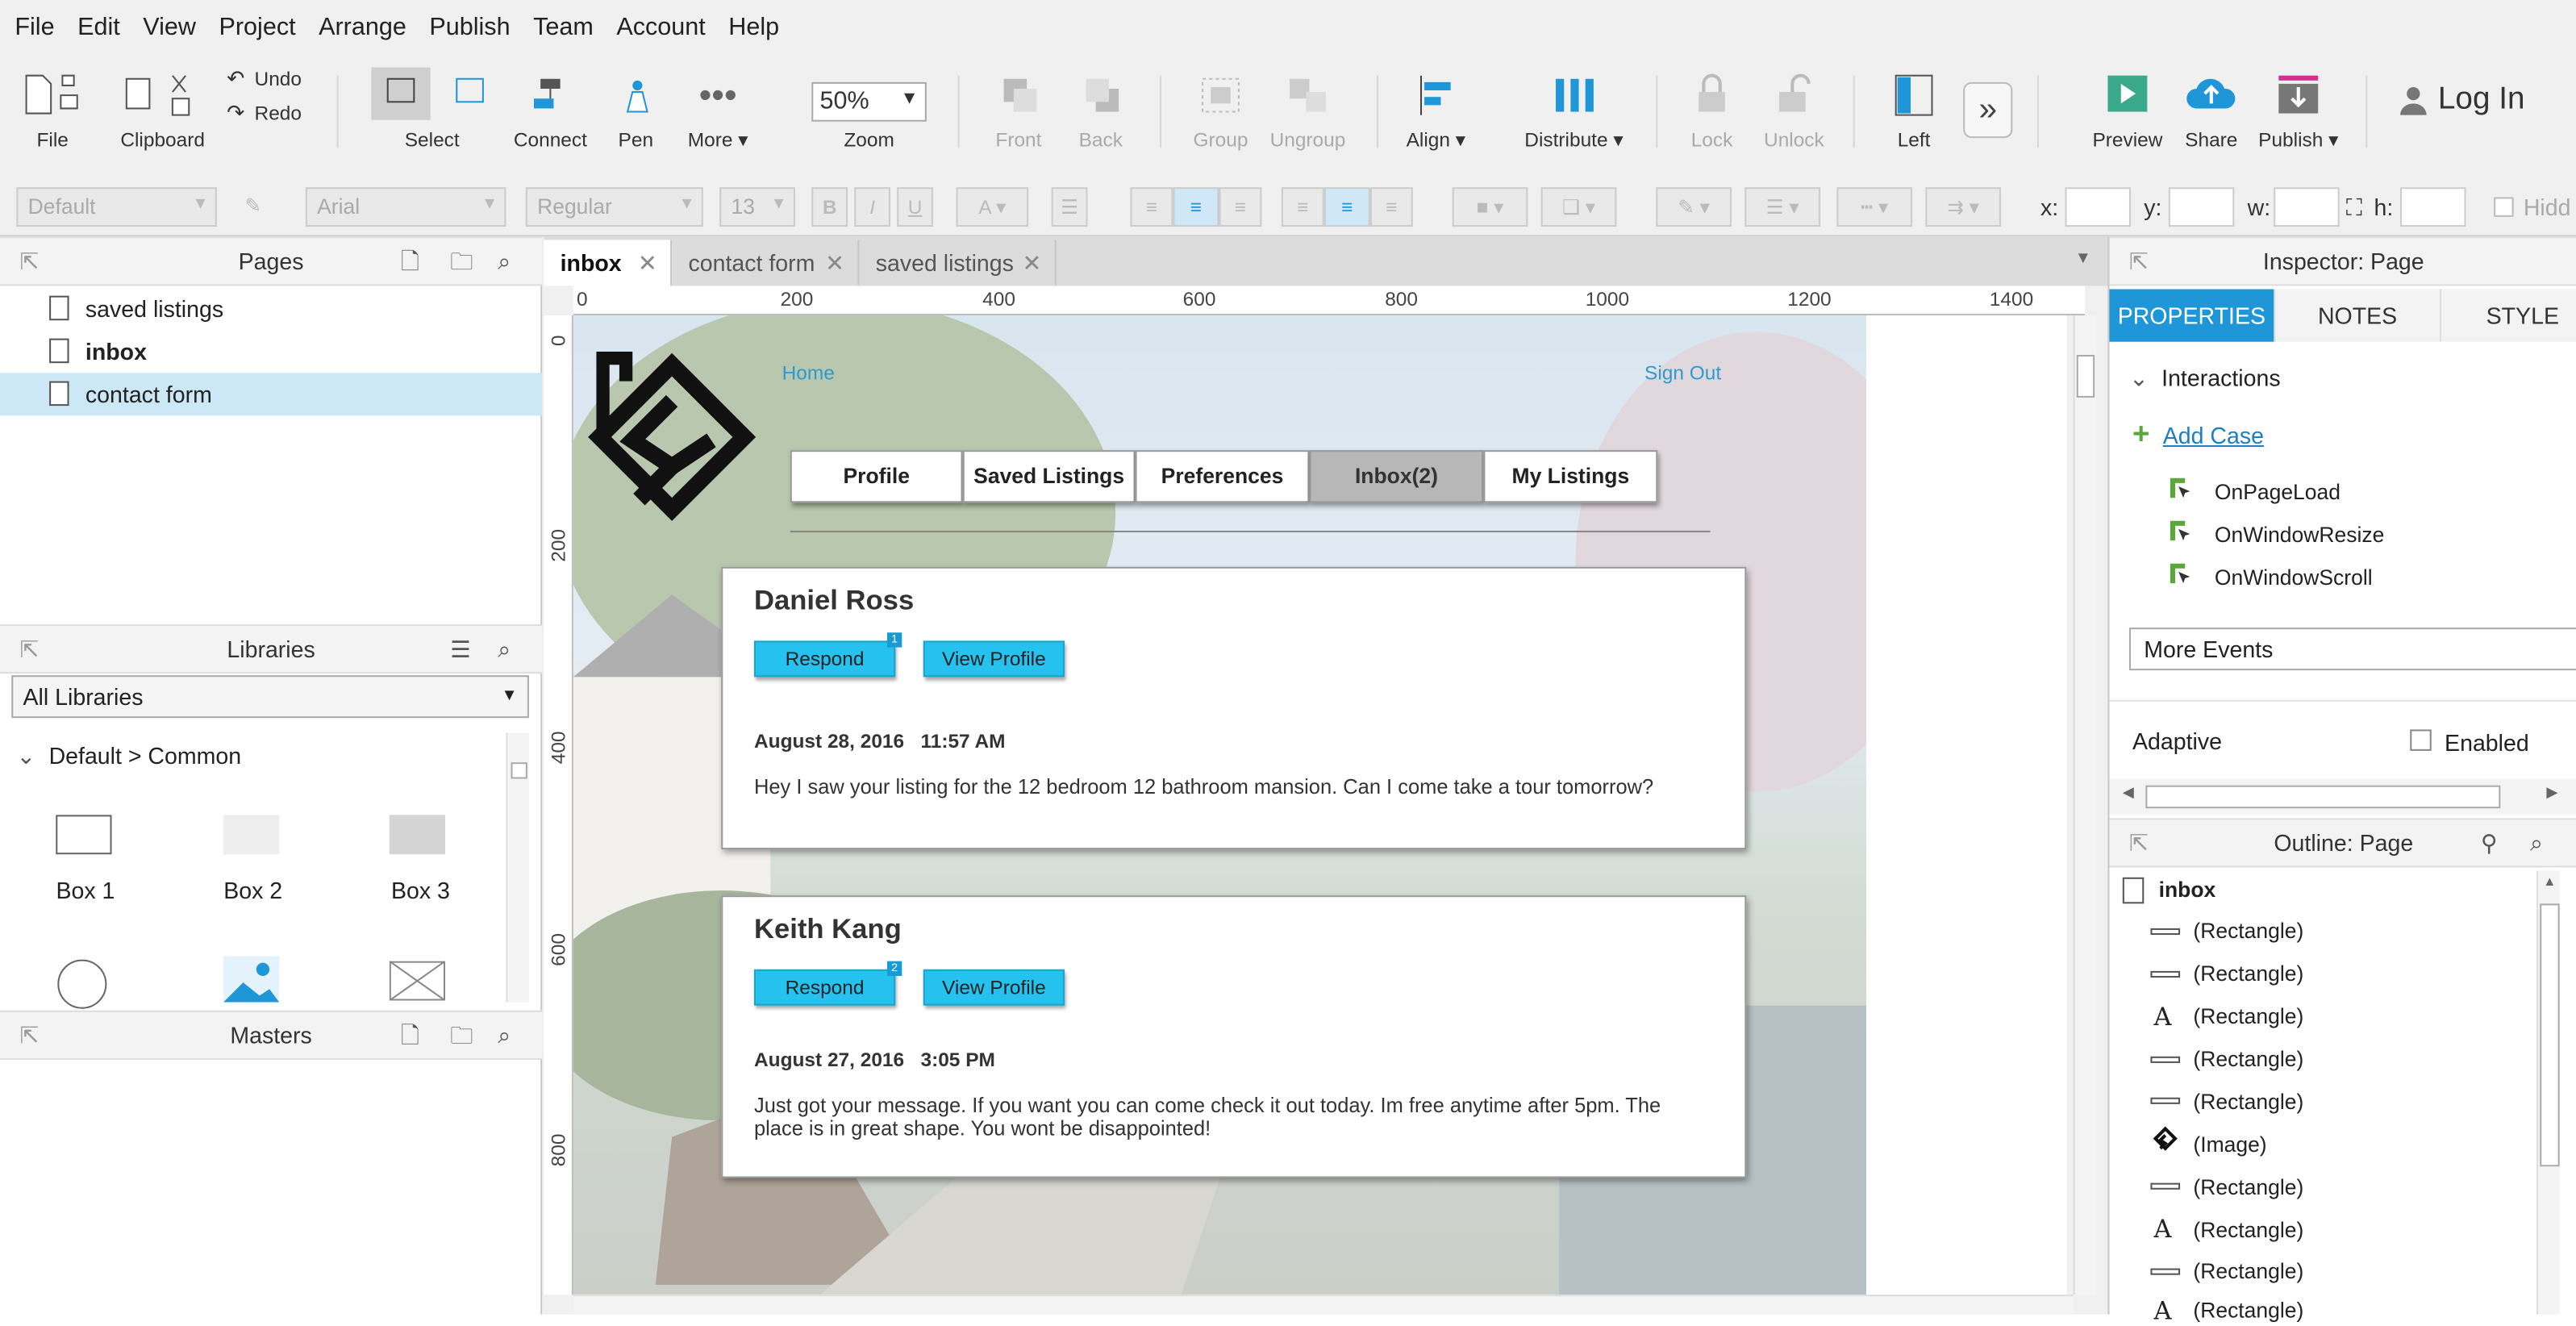 The width and height of the screenshot is (2576, 1326). Describe the element at coordinates (829, 207) in the screenshot. I see `bold-button: B` at that location.